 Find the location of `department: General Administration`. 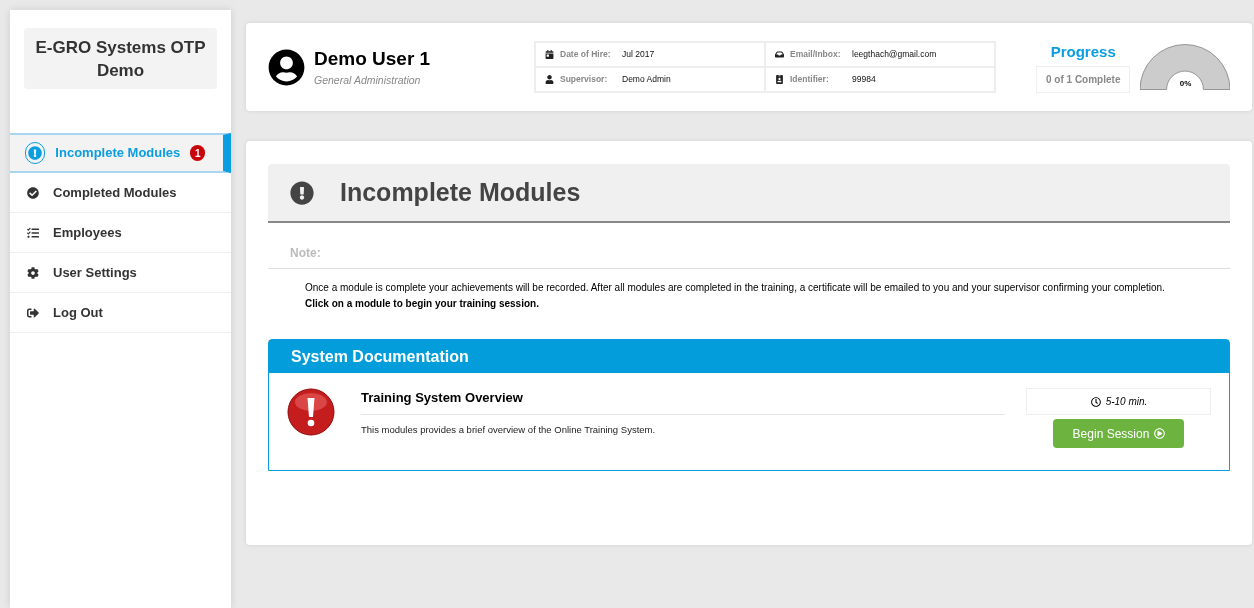

department: General Administration is located at coordinates (368, 81).